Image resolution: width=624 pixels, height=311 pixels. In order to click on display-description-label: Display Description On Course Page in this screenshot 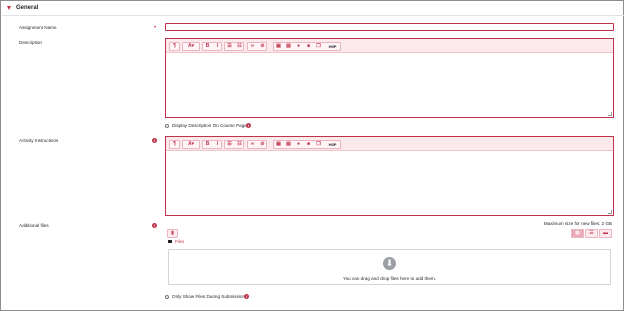, I will do `click(209, 125)`.